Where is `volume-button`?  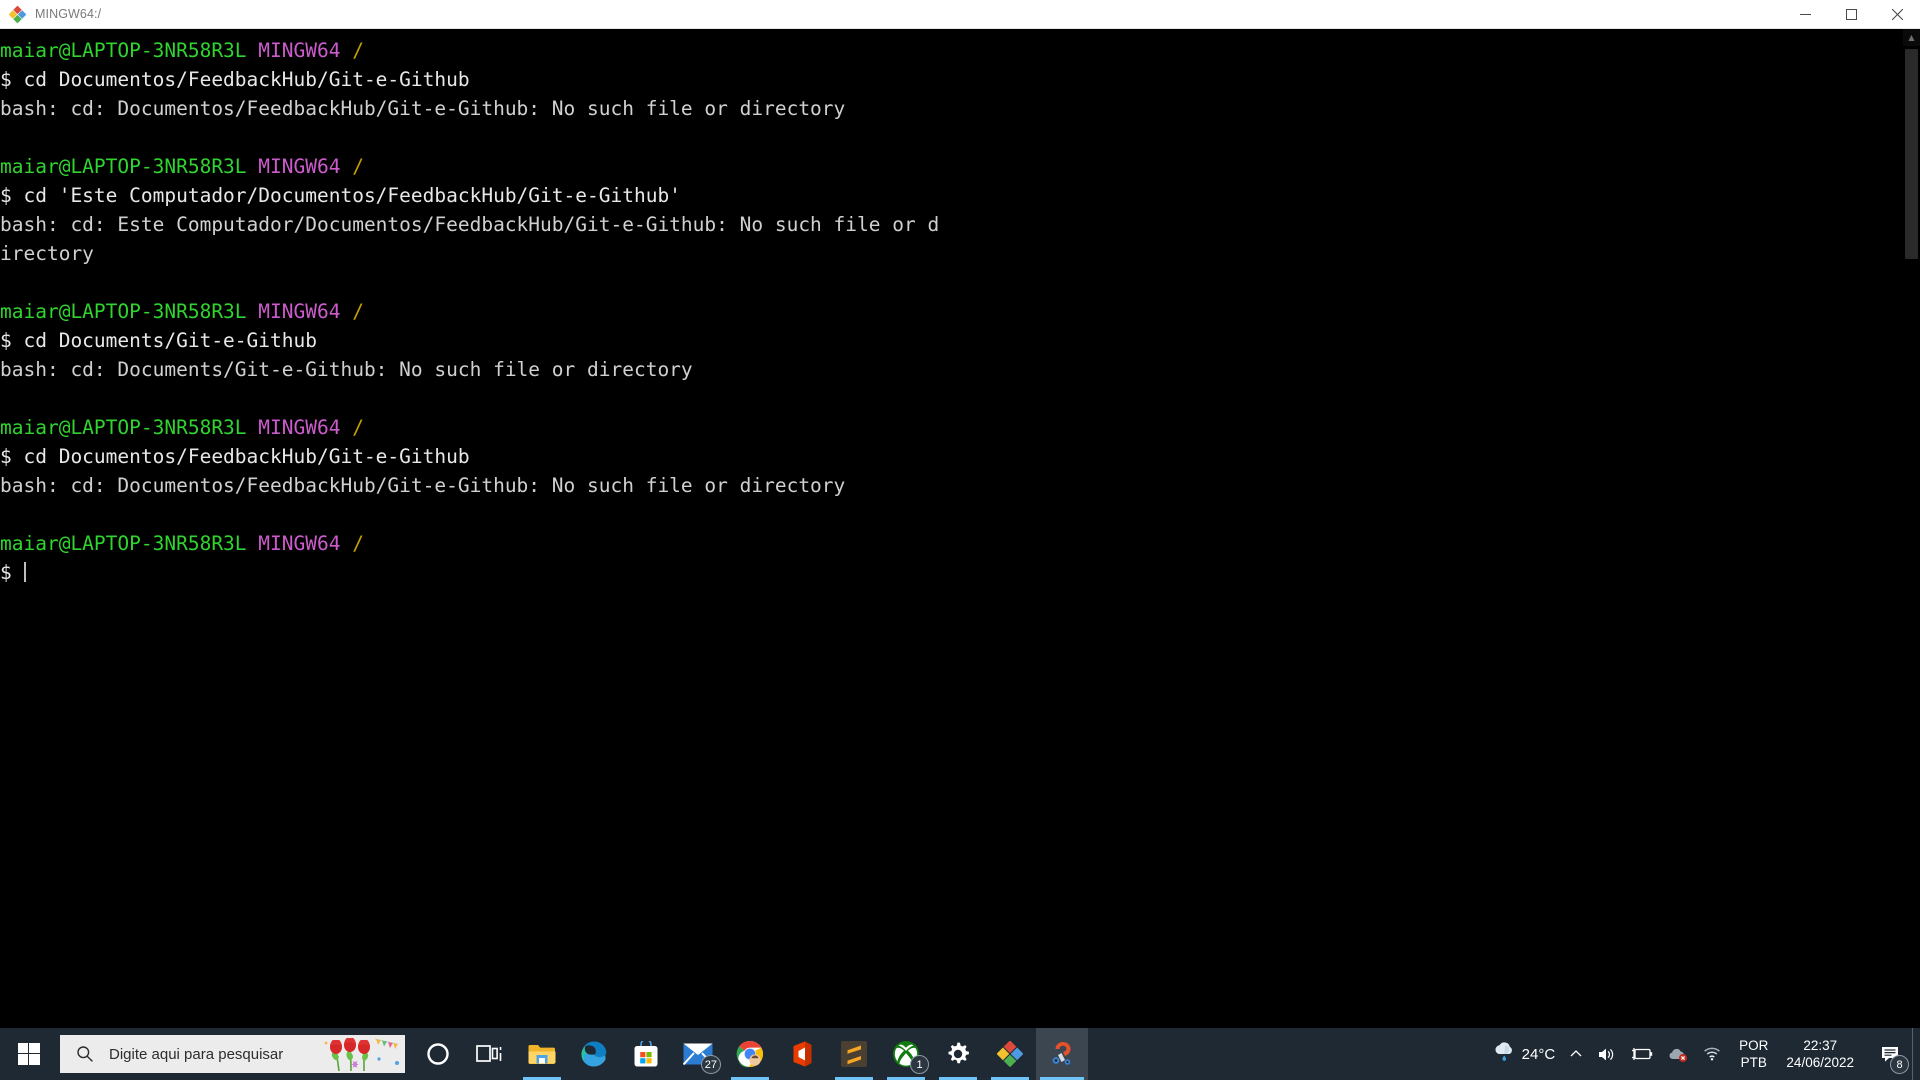
volume-button is located at coordinates (1606, 1054).